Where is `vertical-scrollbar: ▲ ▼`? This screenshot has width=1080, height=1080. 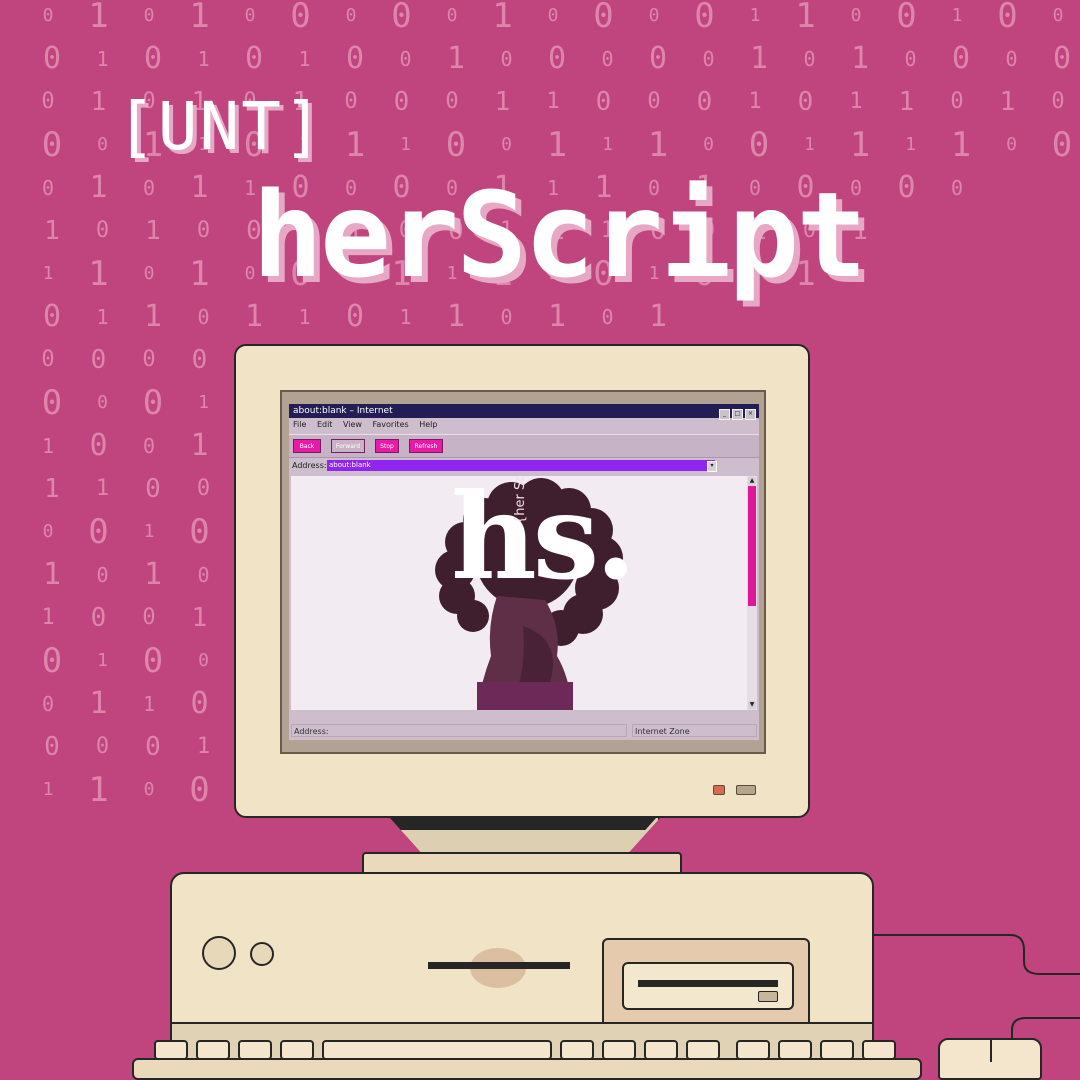 vertical-scrollbar: ▲ ▼ is located at coordinates (752, 593).